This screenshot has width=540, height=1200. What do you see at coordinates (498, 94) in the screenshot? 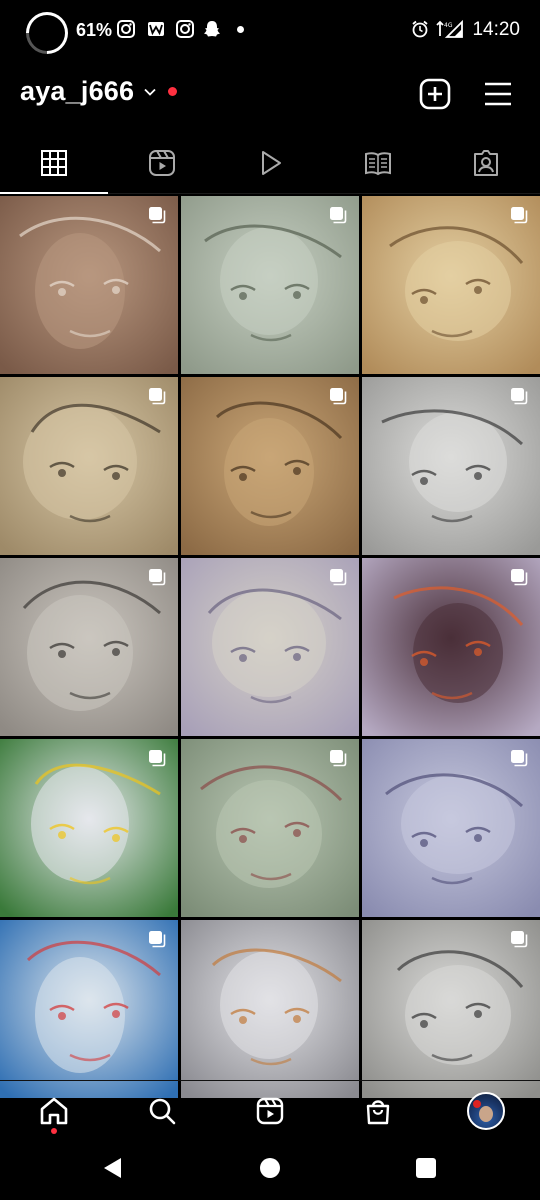
I see `menu-icon` at bounding box center [498, 94].